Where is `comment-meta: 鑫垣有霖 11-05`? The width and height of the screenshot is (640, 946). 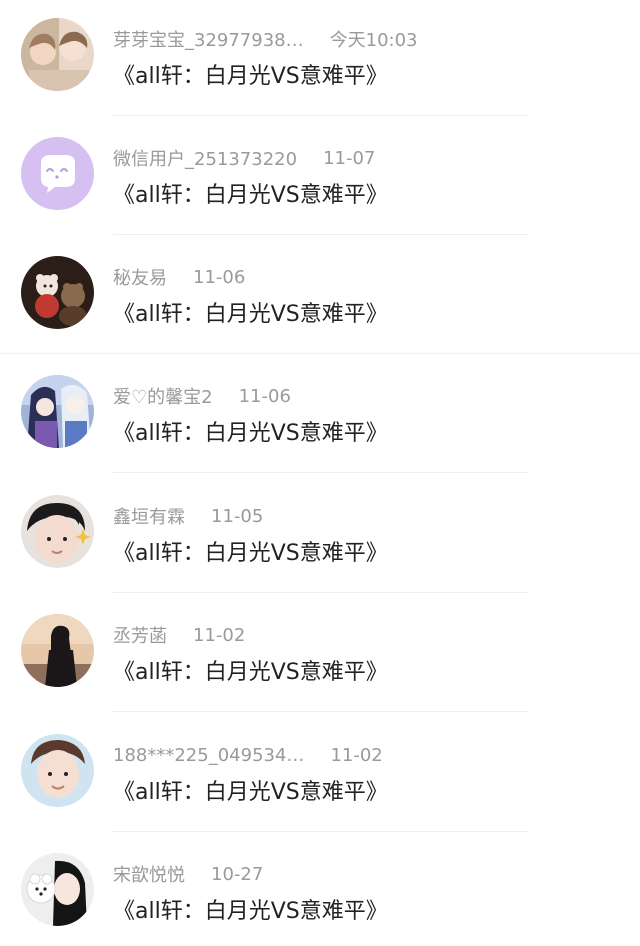
comment-meta: 鑫垣有霖 11-05 is located at coordinates (188, 516).